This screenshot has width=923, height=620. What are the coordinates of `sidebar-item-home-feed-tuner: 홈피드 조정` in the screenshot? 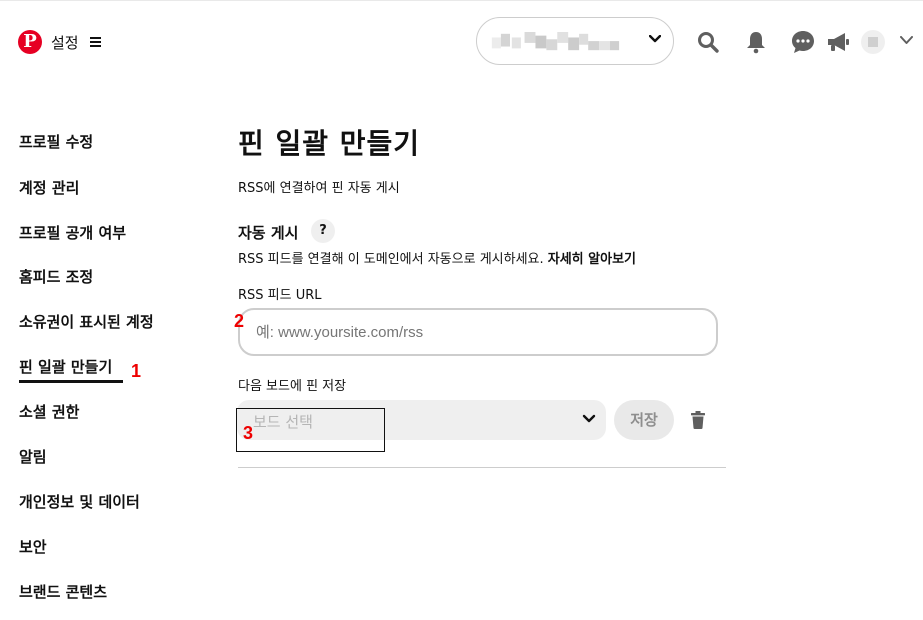 It's located at (56, 276).